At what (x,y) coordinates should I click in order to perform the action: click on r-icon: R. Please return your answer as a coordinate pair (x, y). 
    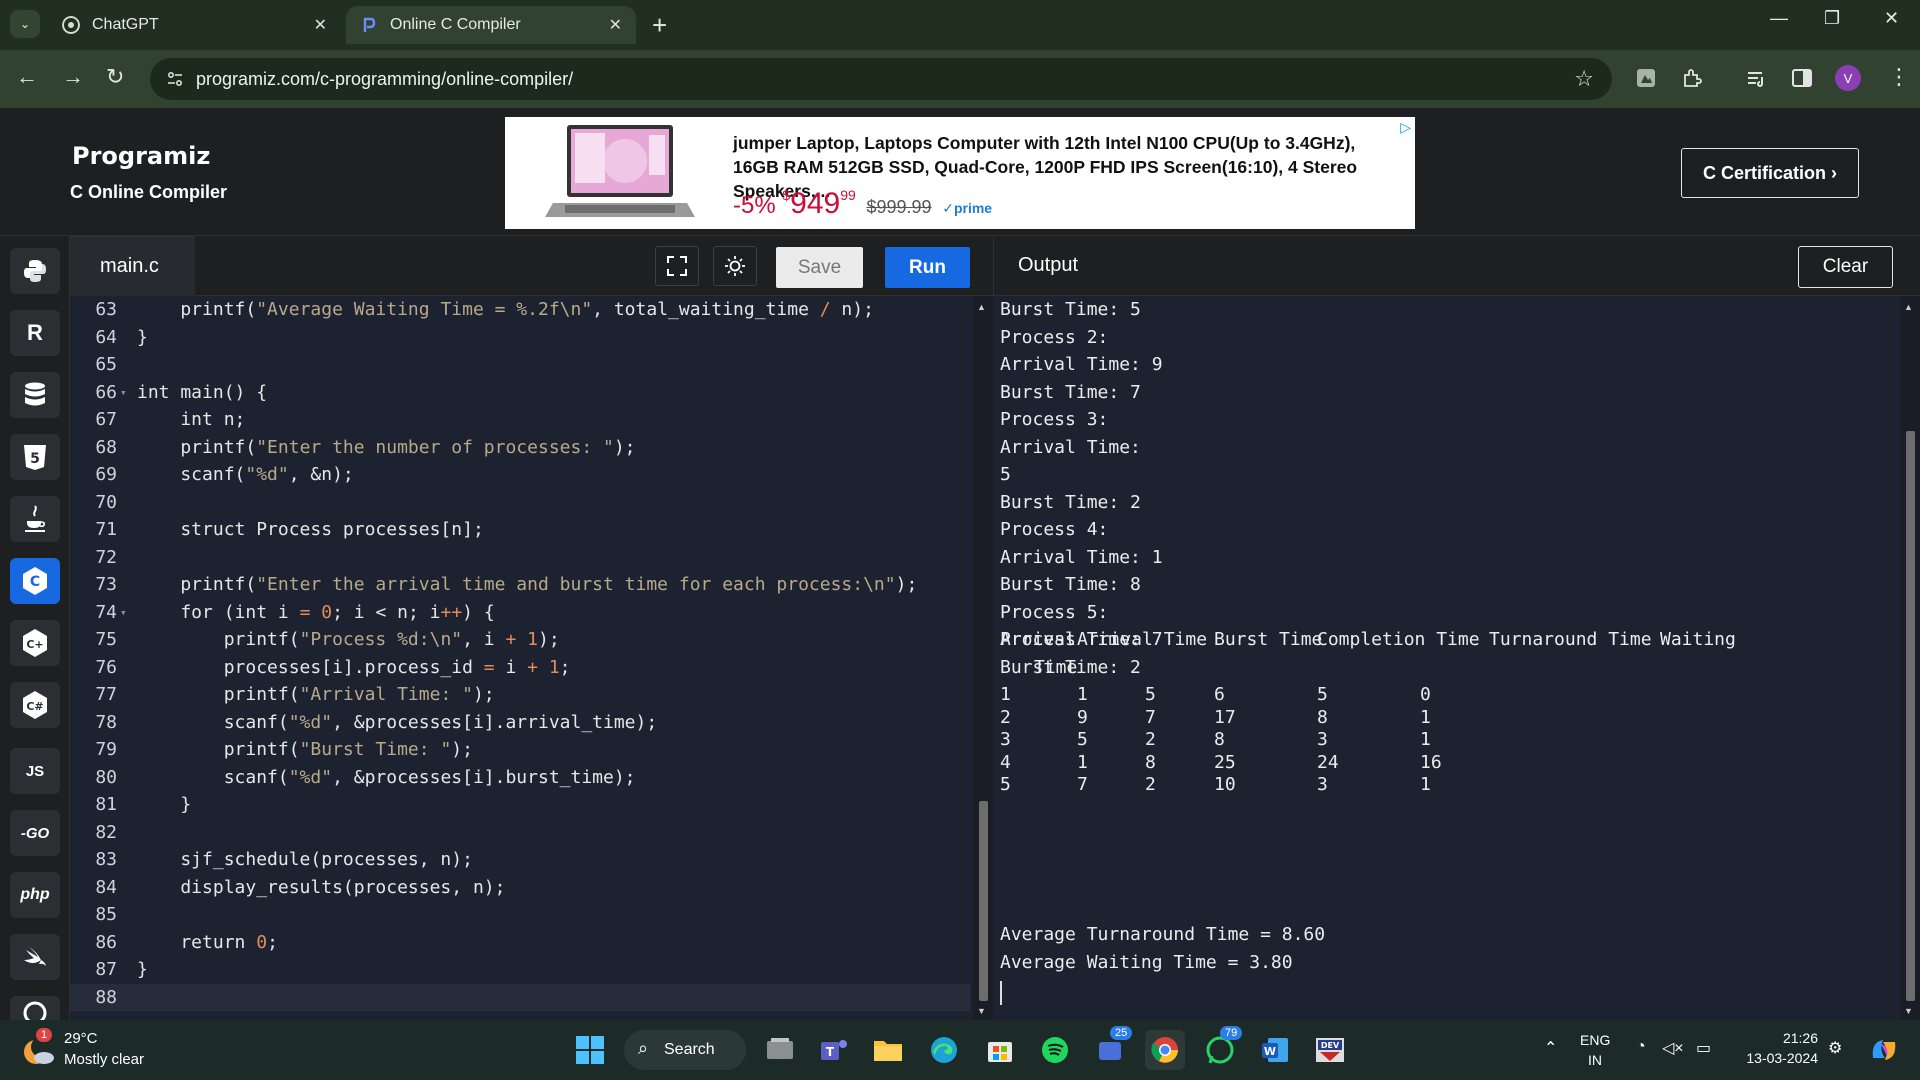
    Looking at the image, I should click on (35, 333).